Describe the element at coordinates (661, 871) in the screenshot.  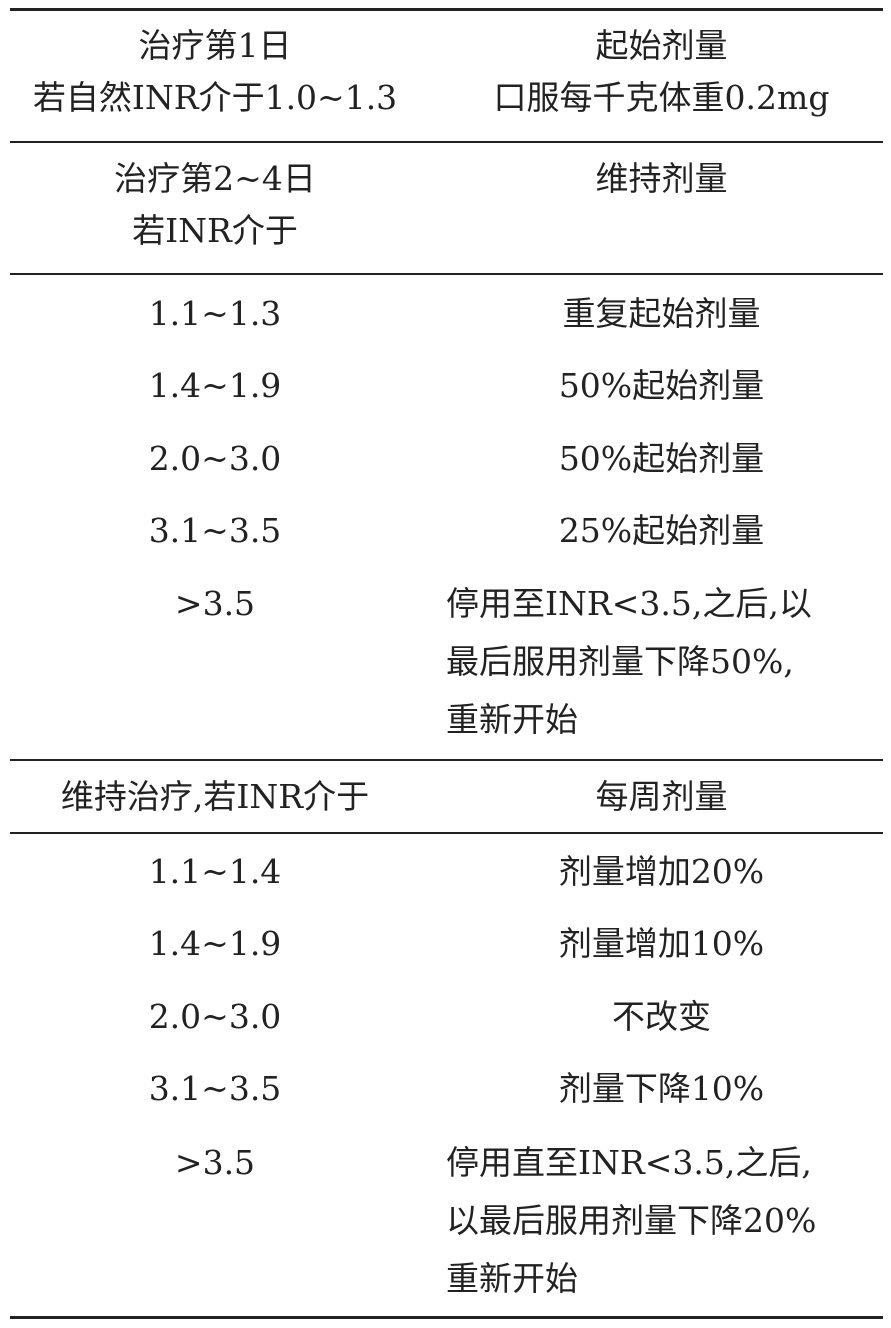
I see `maintenance-row-1-dose: 剂量增加20%` at that location.